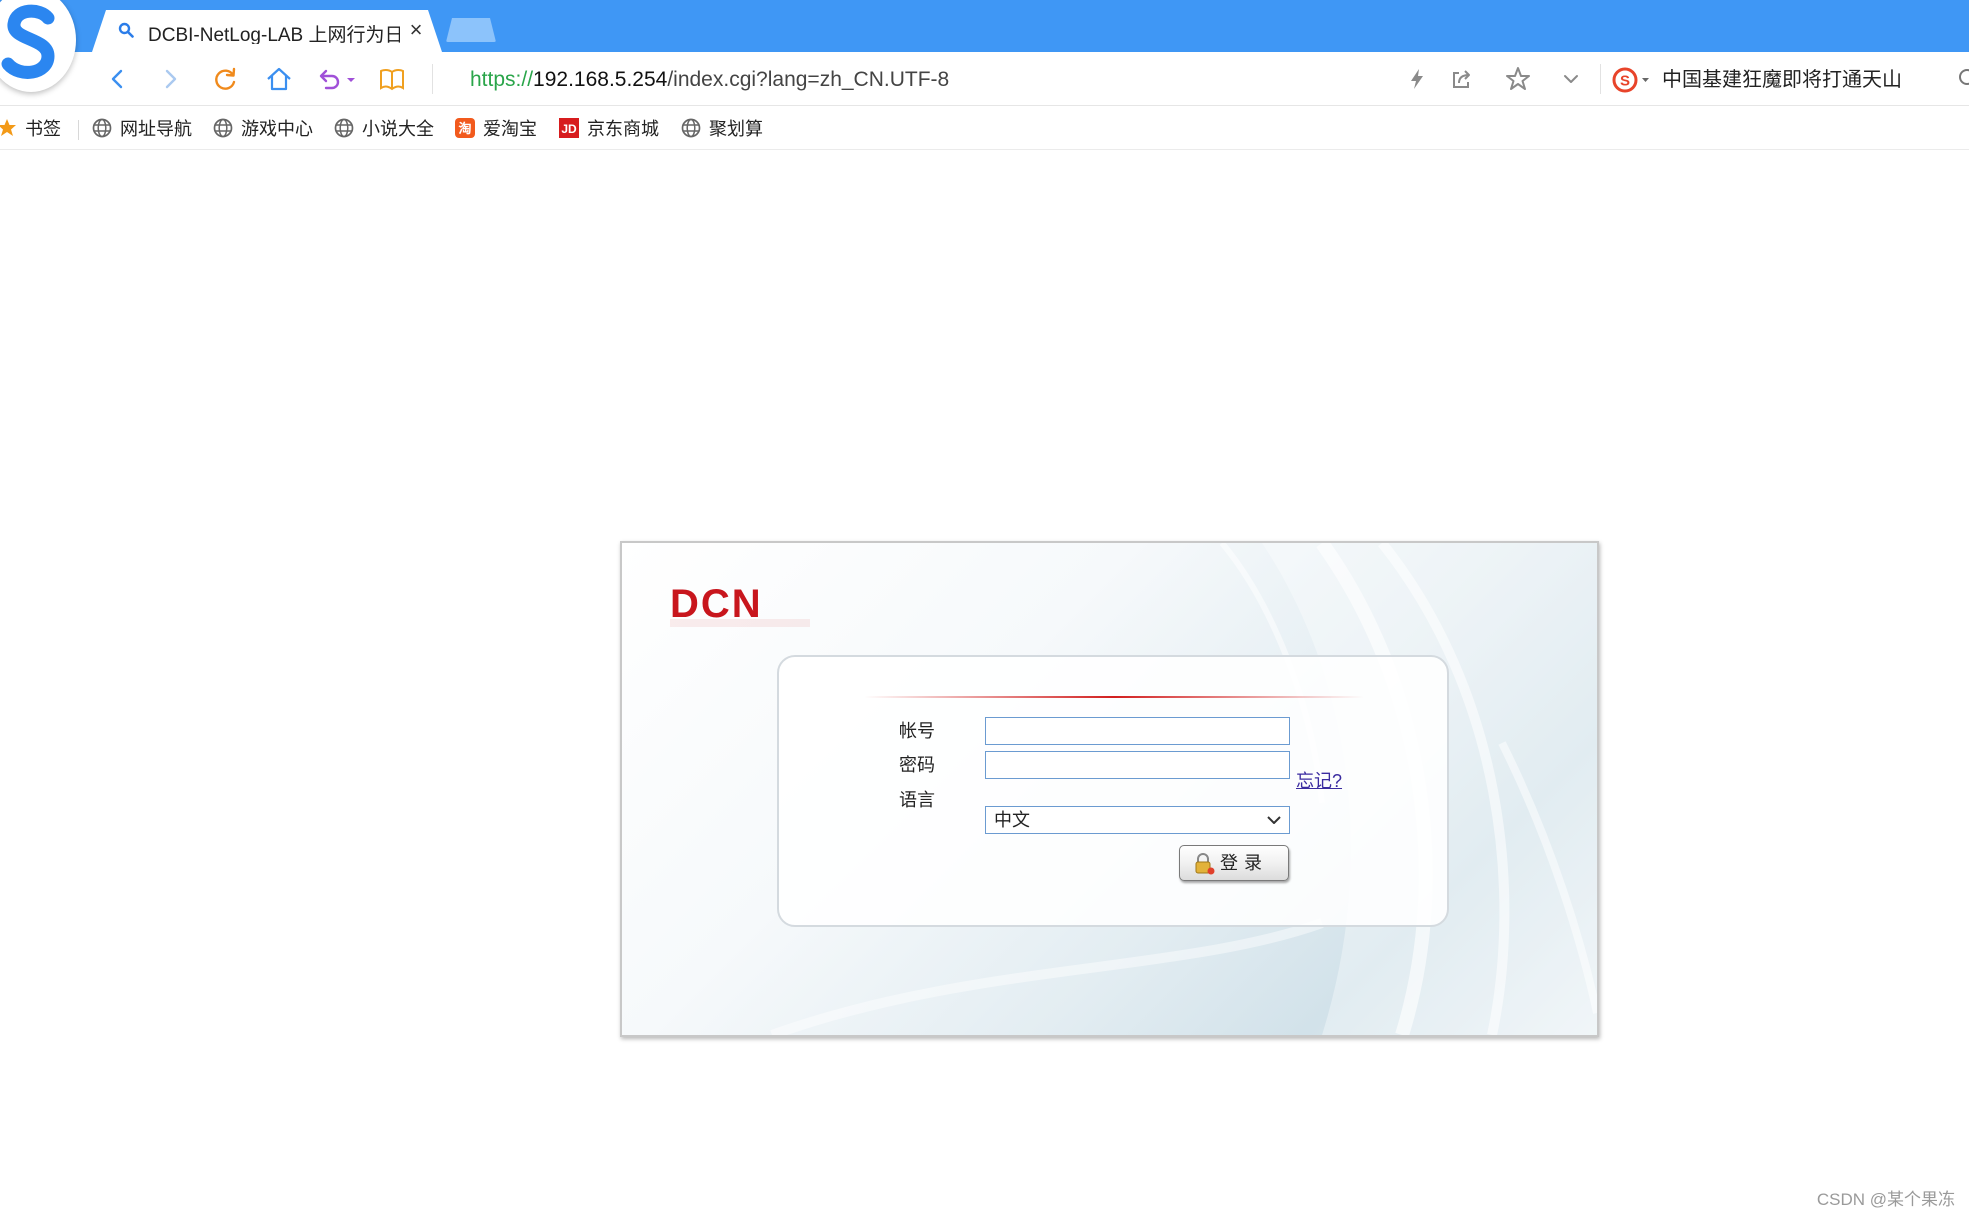 The width and height of the screenshot is (1969, 1222). I want to click on svg-text: JD, so click(569, 129).